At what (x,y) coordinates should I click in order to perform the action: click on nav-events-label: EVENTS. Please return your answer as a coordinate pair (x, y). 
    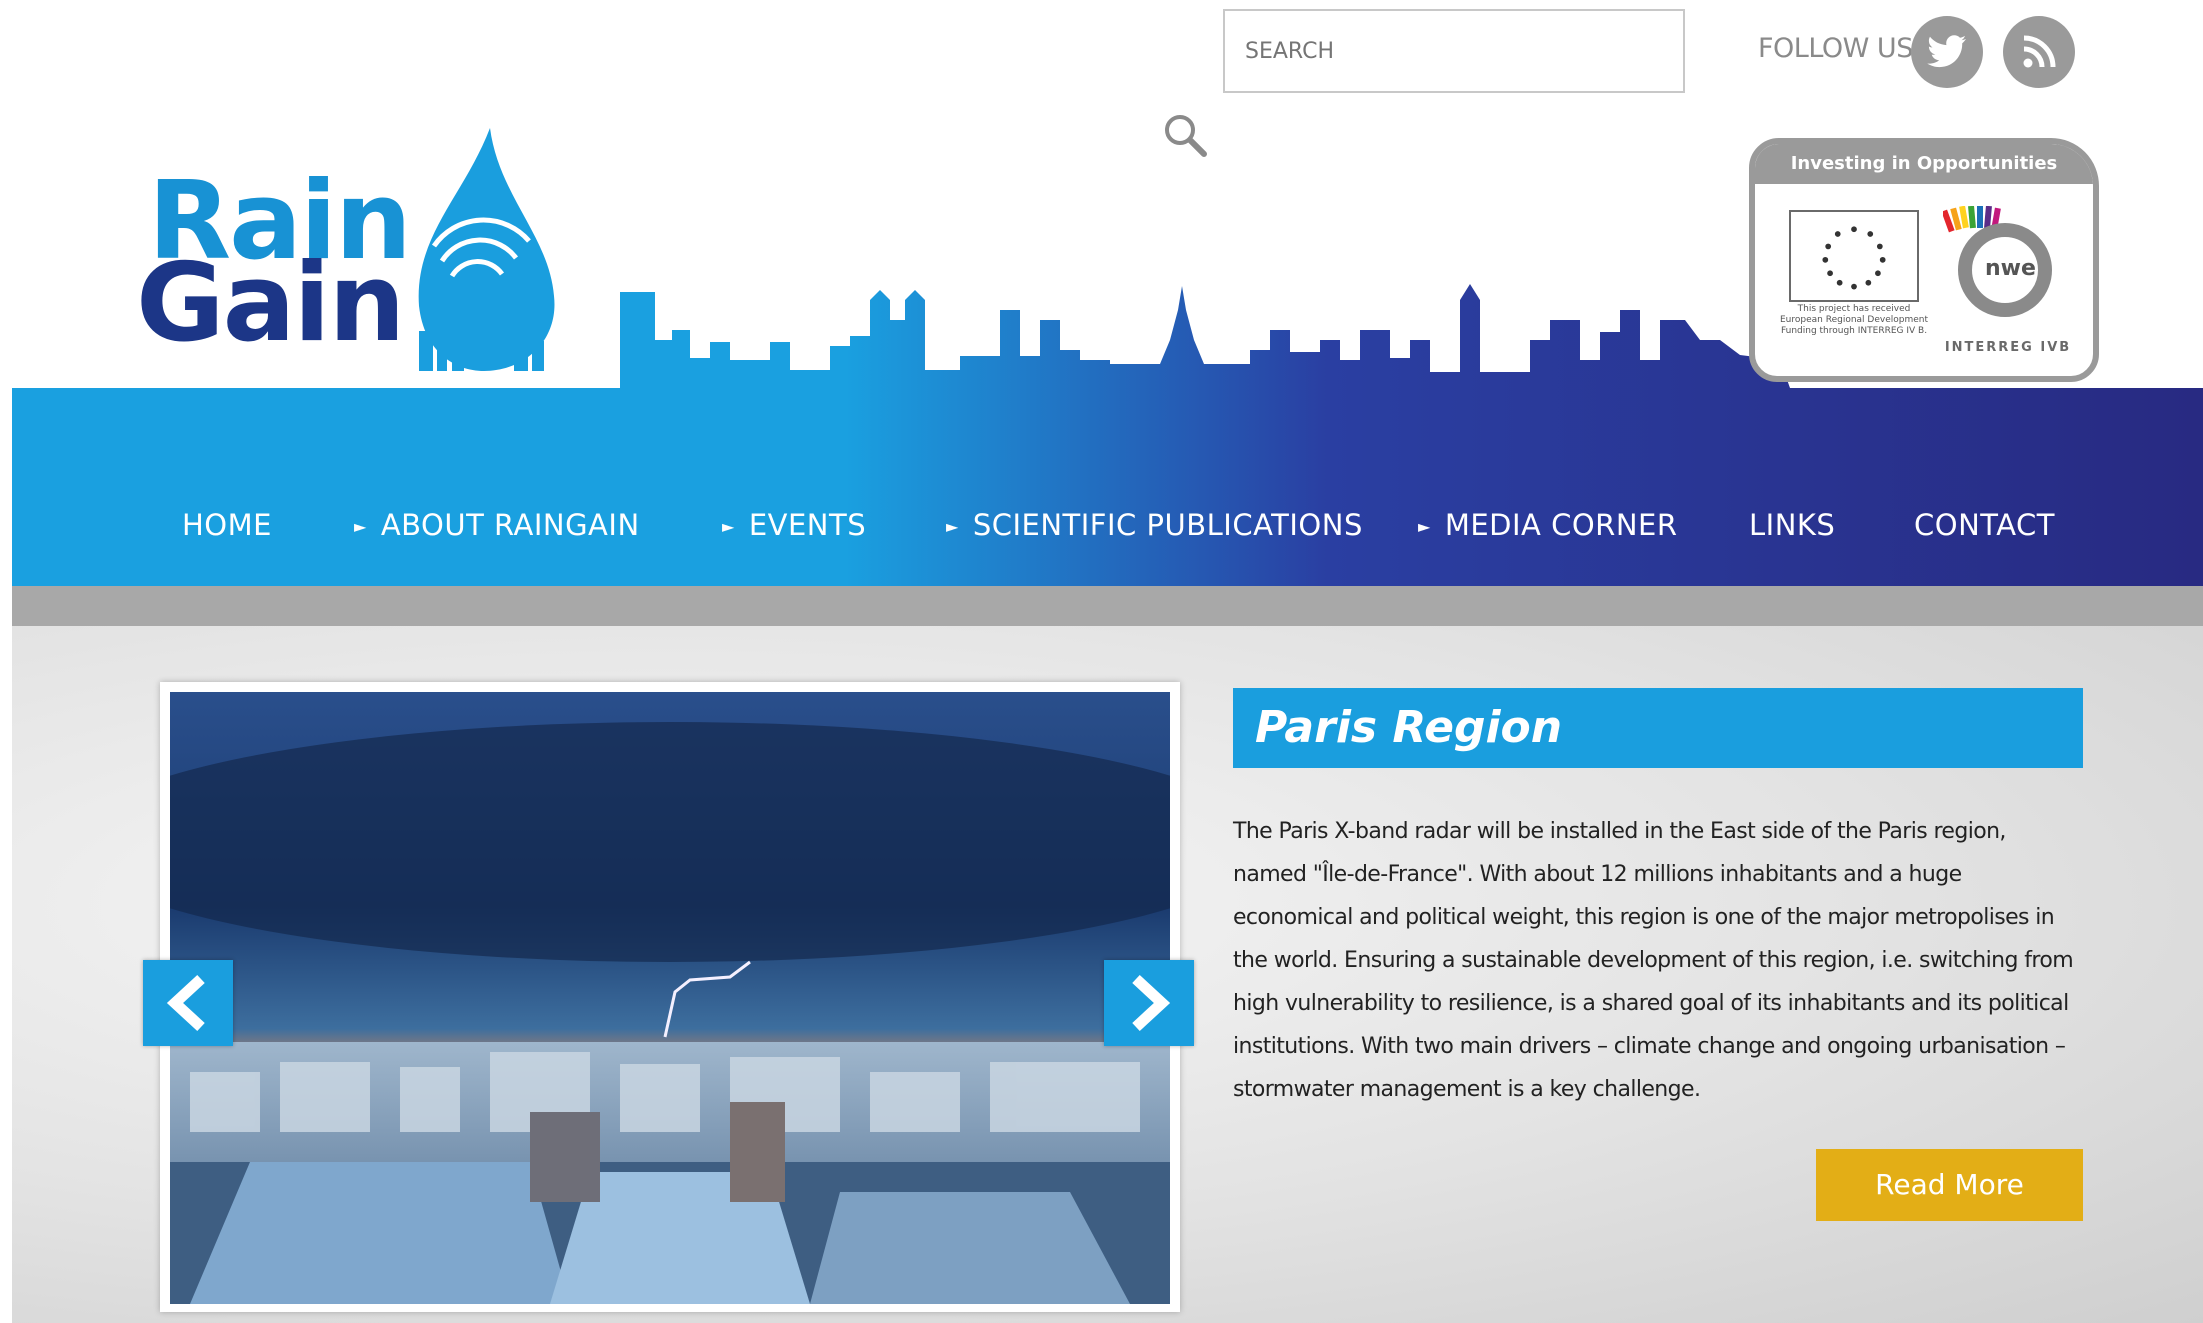
    Looking at the image, I should click on (807, 525).